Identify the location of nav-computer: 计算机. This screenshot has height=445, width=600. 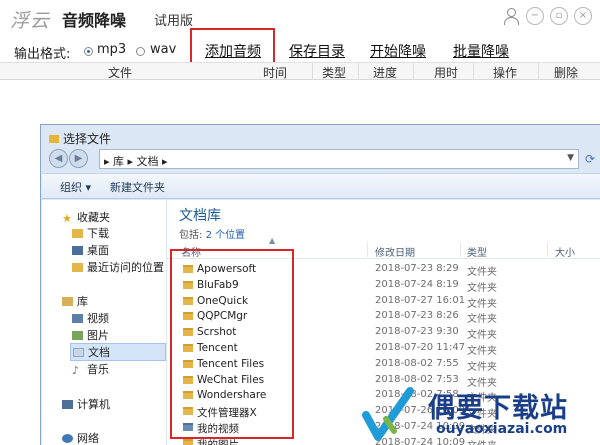
(86, 404).